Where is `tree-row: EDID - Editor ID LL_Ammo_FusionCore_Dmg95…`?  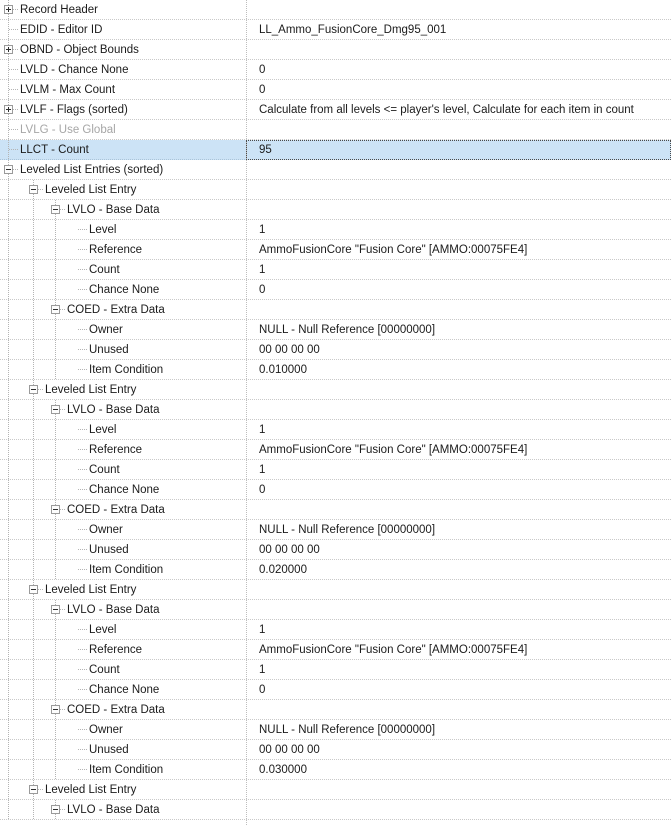 tree-row: EDID - Editor ID LL_Ammo_FusionCore_Dmg95… is located at coordinates (335, 30).